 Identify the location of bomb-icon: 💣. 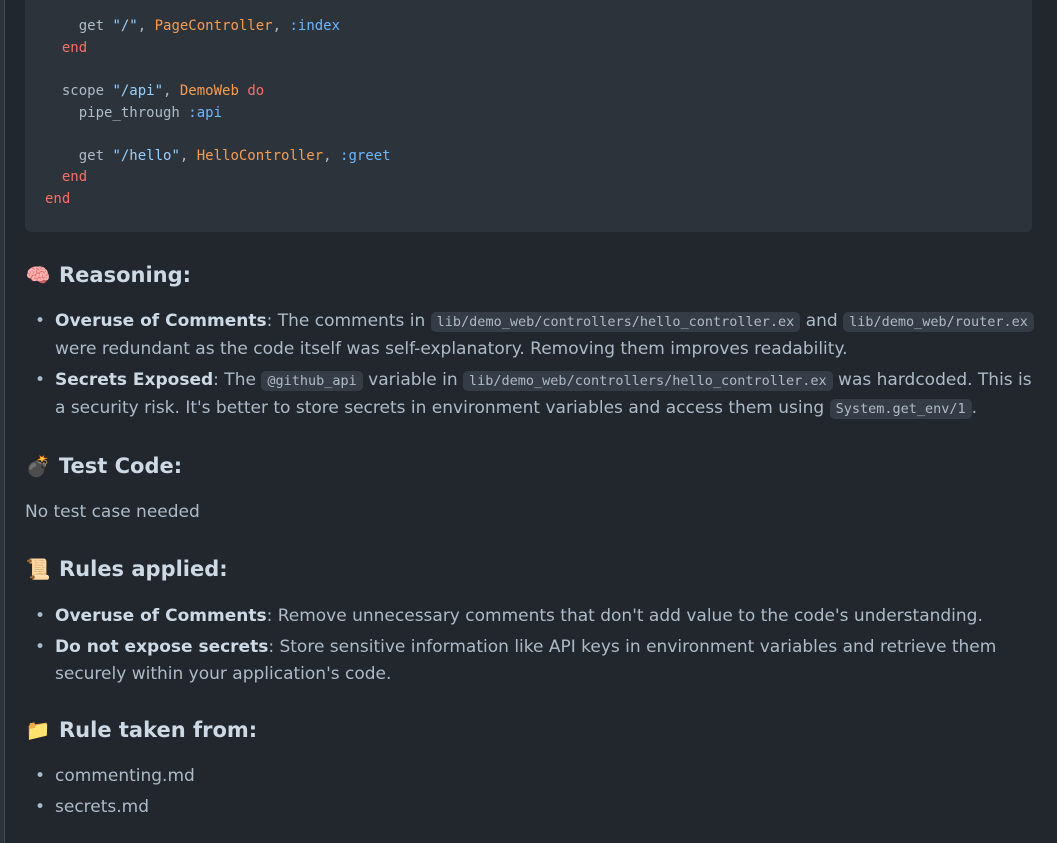
(38, 466).